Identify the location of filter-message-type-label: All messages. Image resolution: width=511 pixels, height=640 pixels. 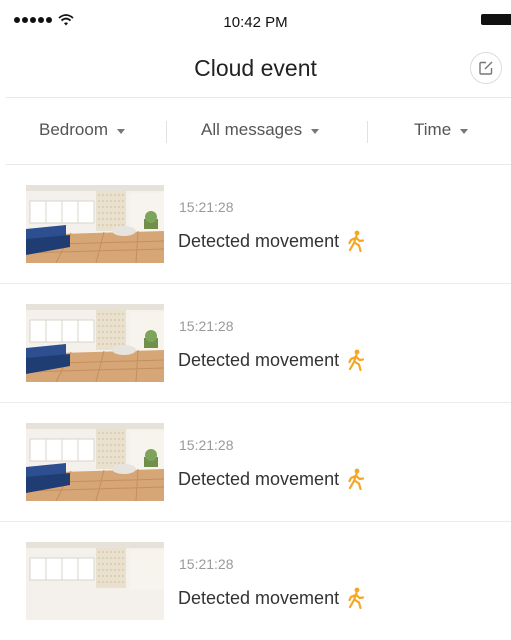
(252, 129).